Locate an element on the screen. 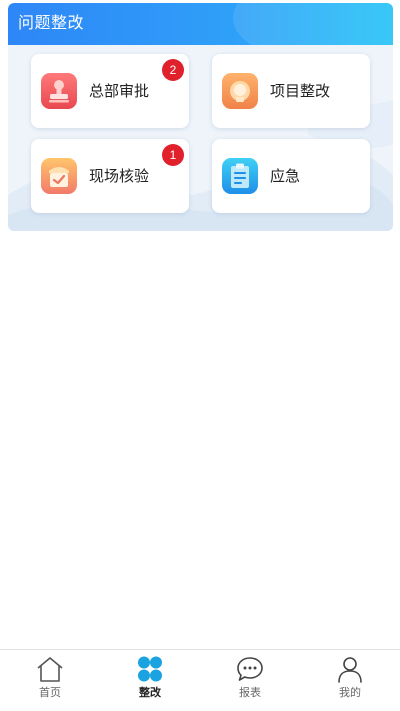  user-icon is located at coordinates (350, 670).